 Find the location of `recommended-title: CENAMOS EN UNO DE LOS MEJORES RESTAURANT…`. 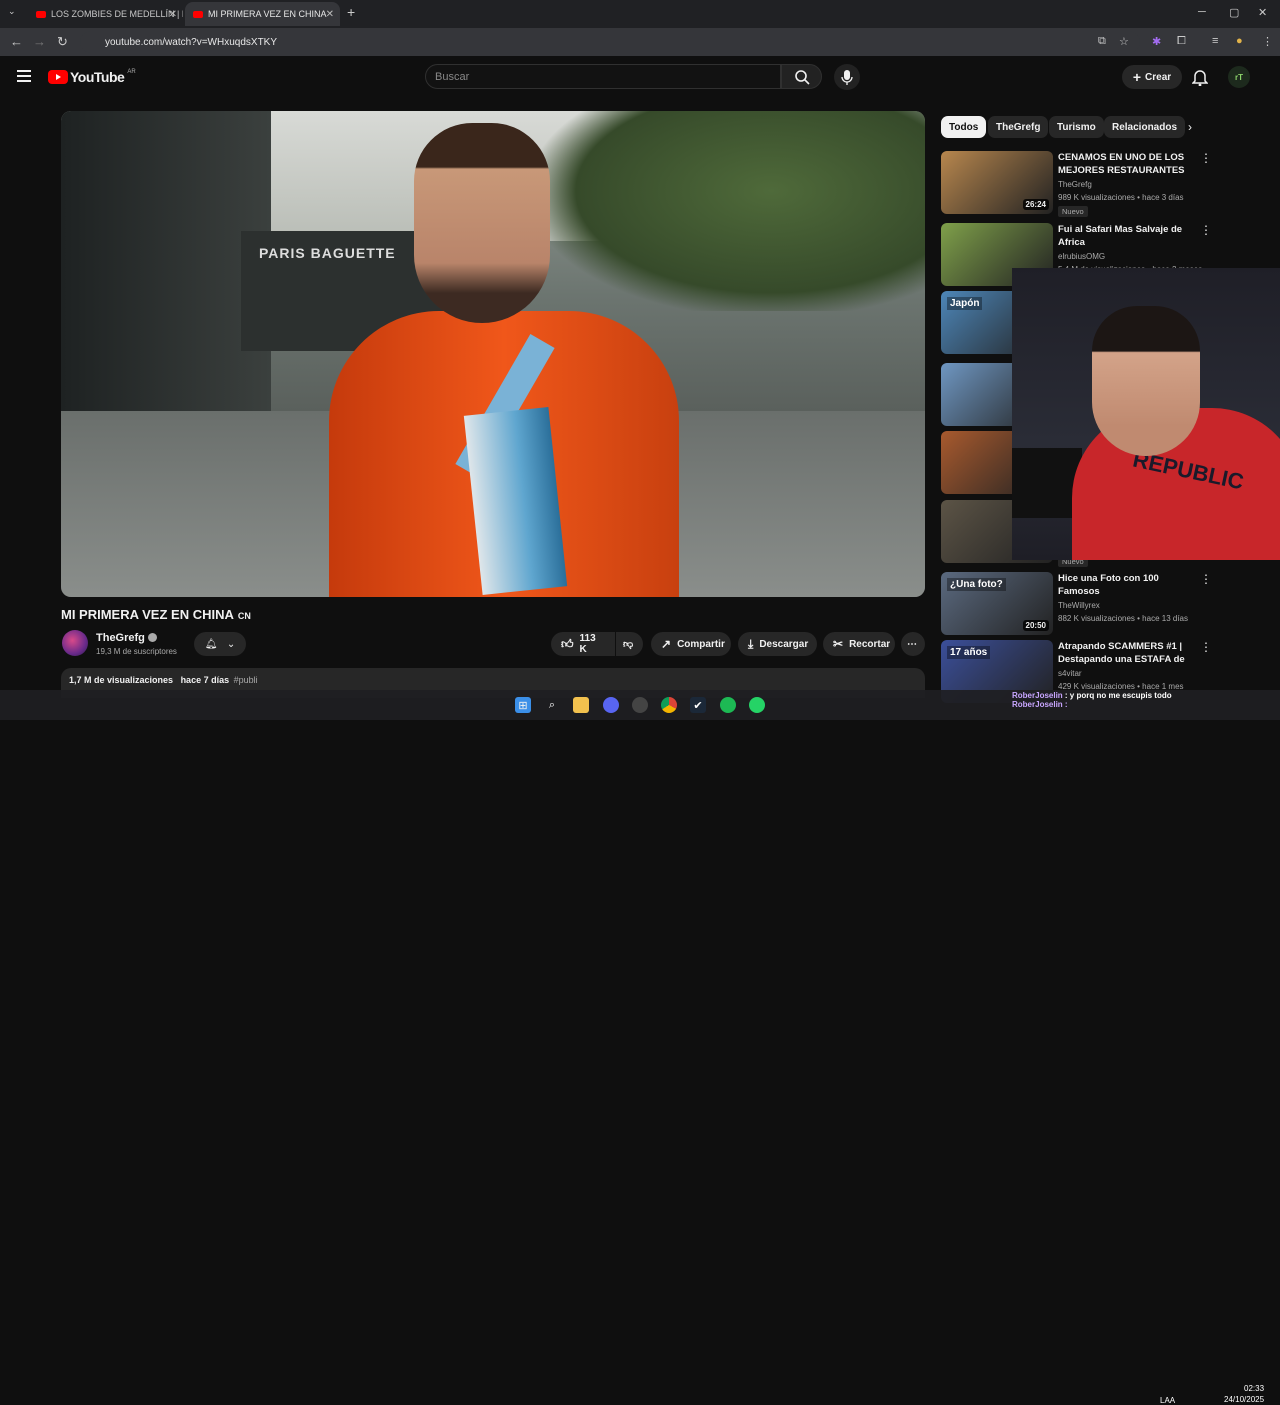

recommended-title: CENAMOS EN UNO DE LOS MEJORES RESTAURANT… is located at coordinates (1123, 164).